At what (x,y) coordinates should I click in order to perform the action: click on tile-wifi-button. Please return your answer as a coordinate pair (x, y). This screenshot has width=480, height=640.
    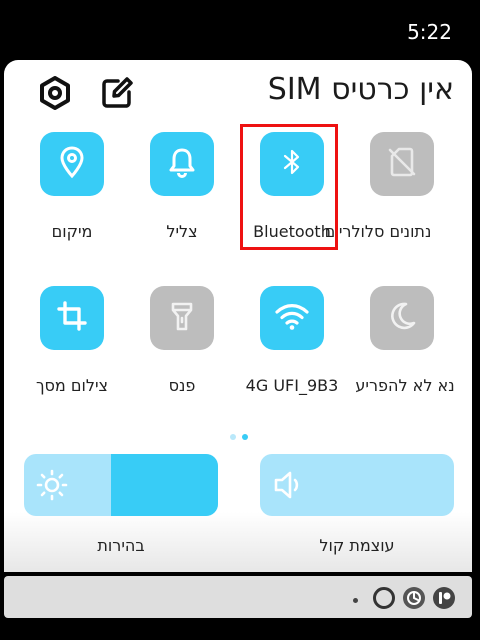
    Looking at the image, I should click on (292, 318).